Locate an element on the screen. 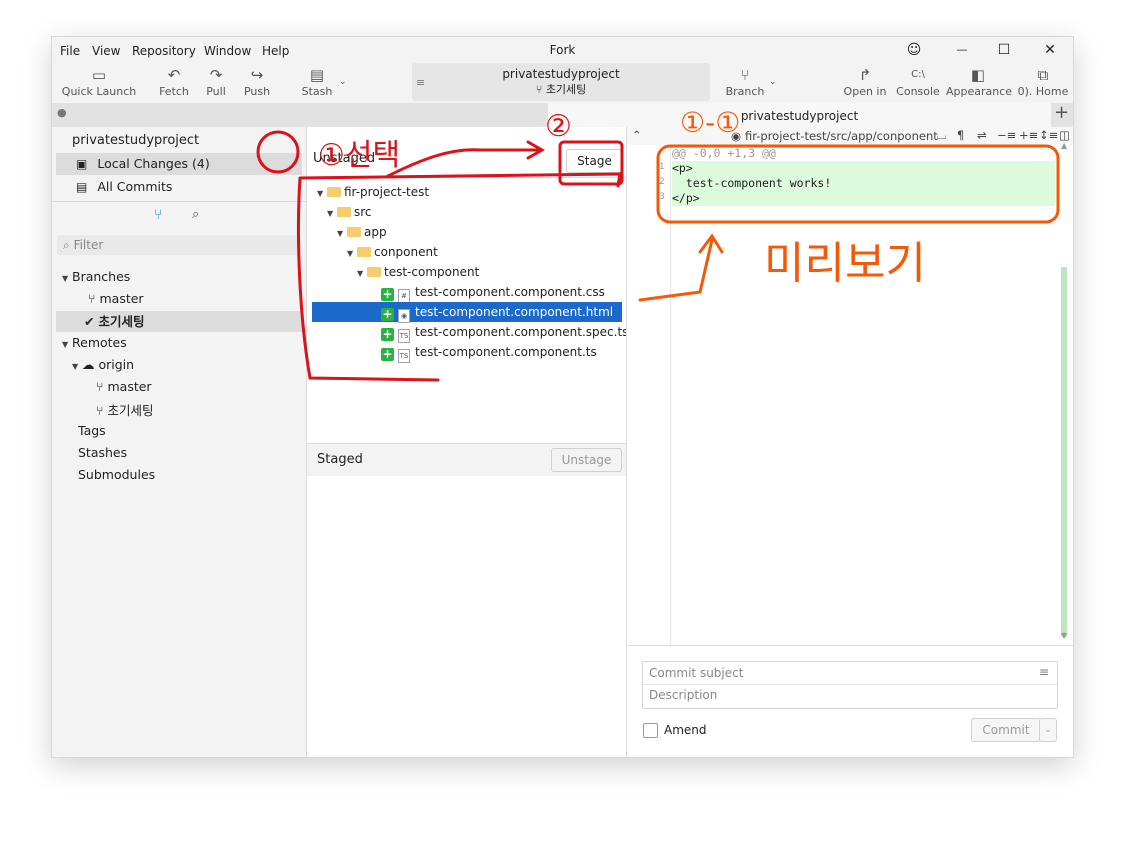 The height and width of the screenshot is (856, 1131). local-changes-label: Local Changes (4) is located at coordinates (153, 163).